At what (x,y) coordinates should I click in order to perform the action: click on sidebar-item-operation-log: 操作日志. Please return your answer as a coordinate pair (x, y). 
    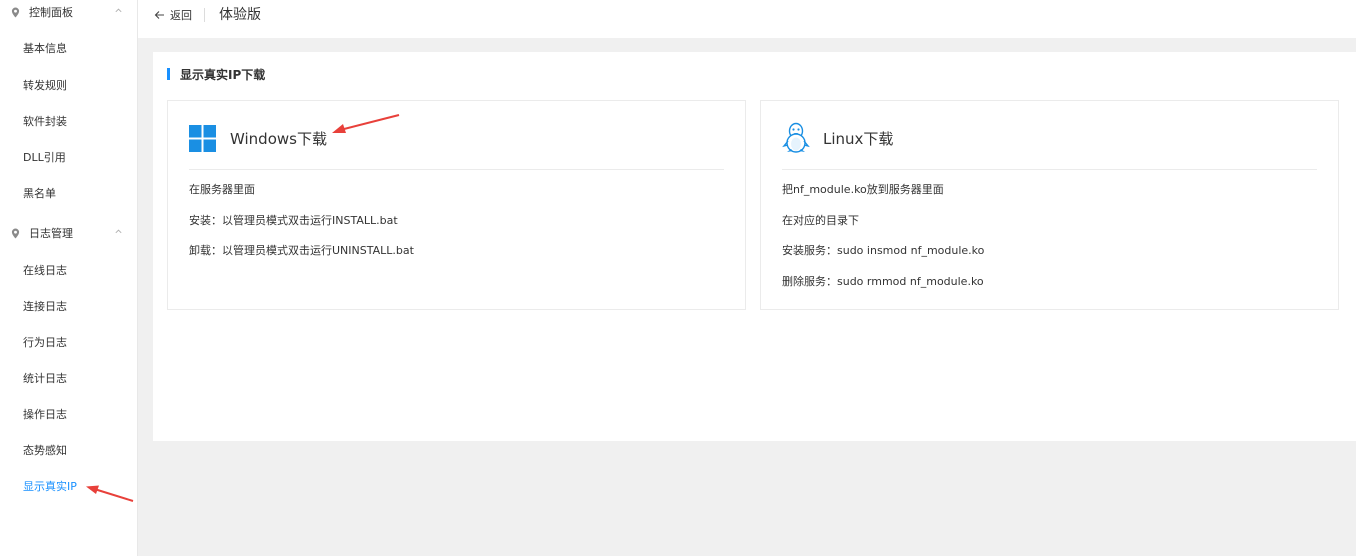
    Looking at the image, I should click on (45, 415).